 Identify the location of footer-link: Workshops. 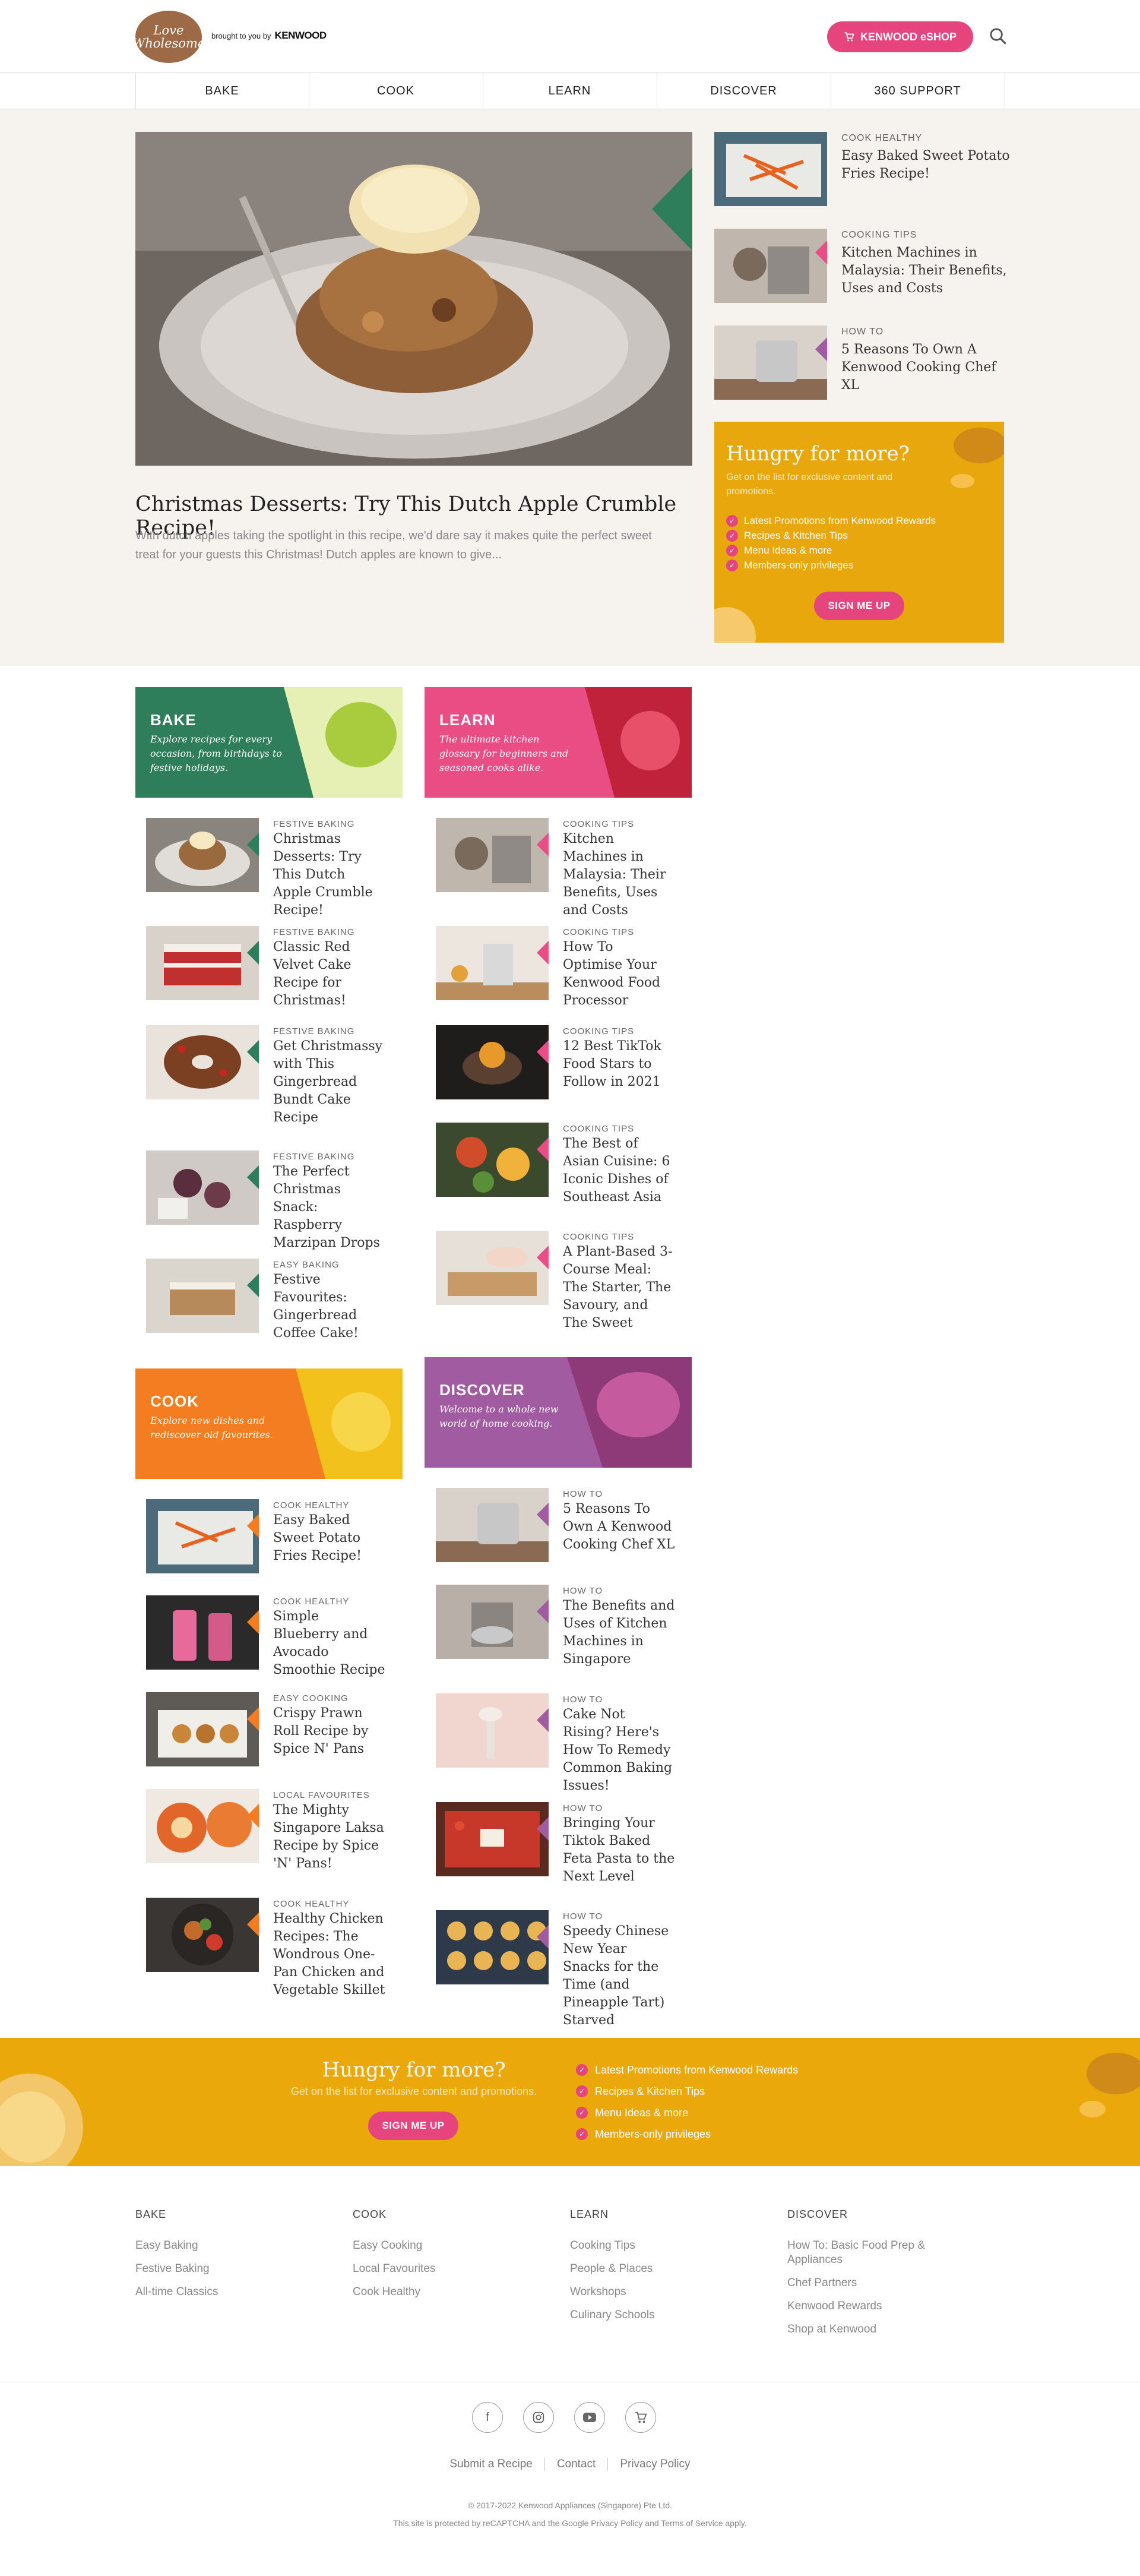
(671, 2292).